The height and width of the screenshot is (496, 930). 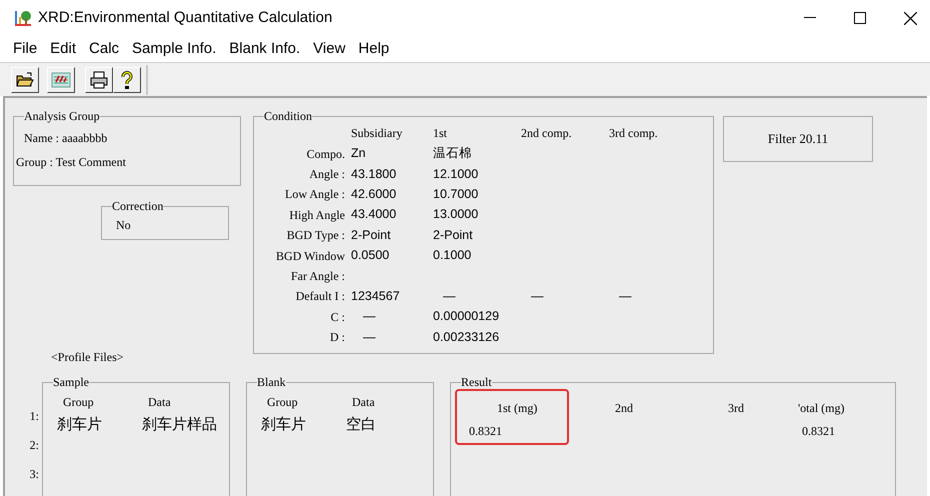 What do you see at coordinates (370, 255) in the screenshot?
I see `value-cell-text: 0.0500` at bounding box center [370, 255].